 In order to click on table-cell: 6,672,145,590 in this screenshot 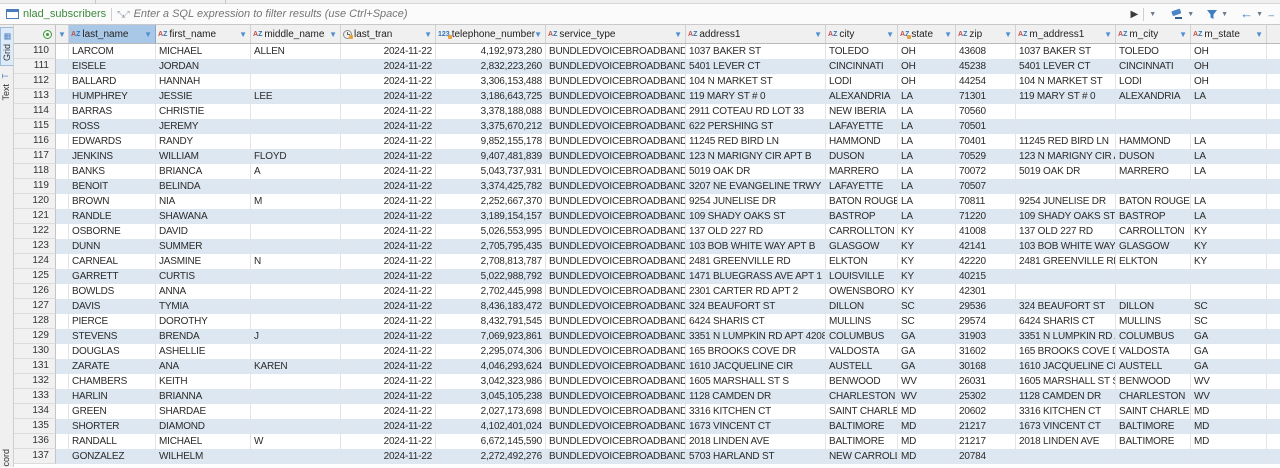, I will do `click(491, 441)`.